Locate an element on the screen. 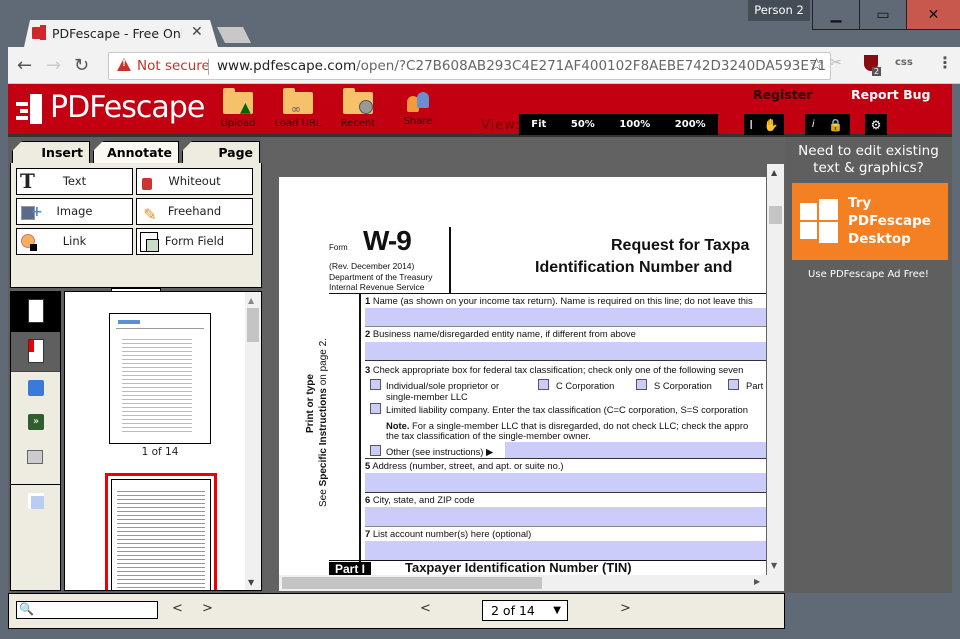  url-host: www.pdfescape.com is located at coordinates (287, 66).